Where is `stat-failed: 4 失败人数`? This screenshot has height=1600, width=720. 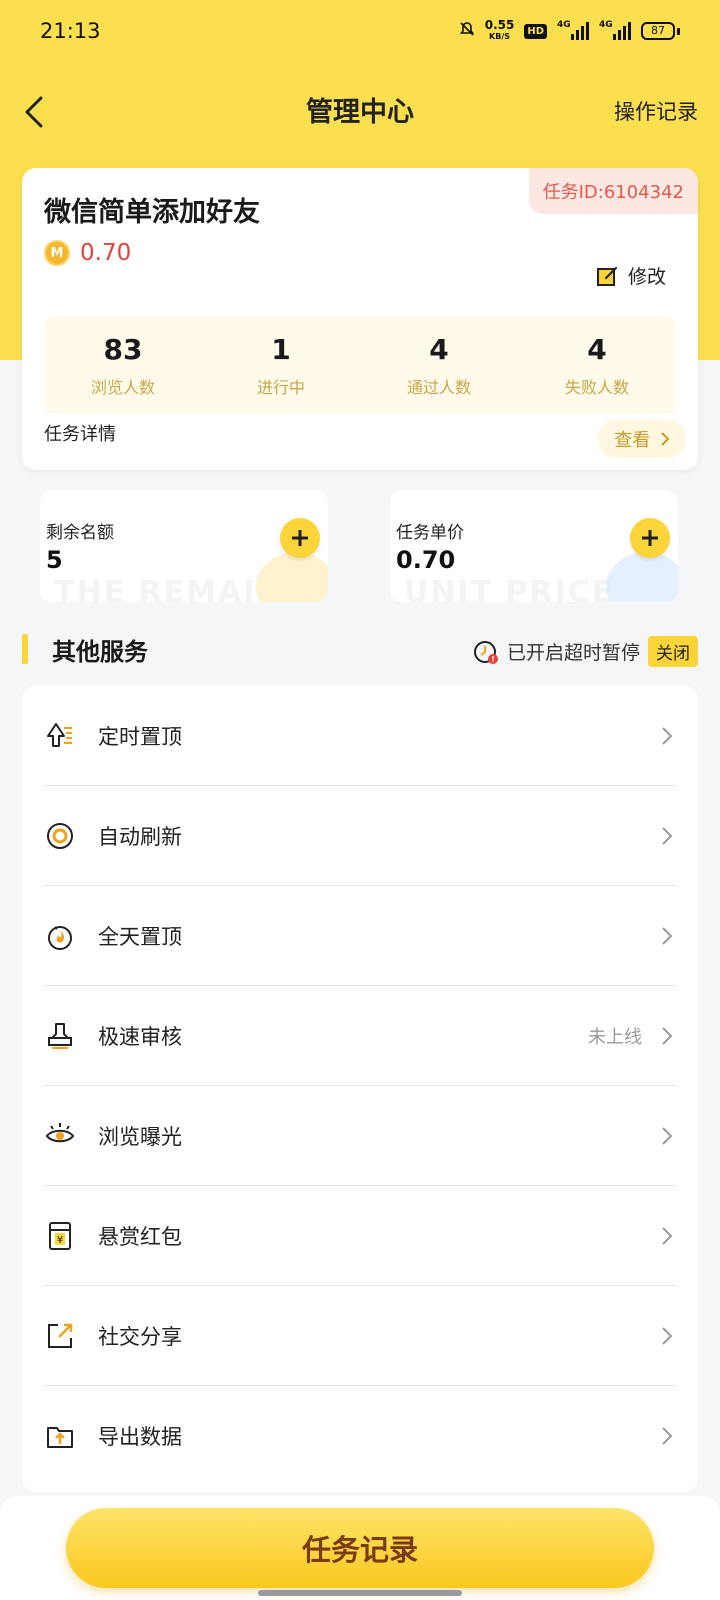 stat-failed: 4 失败人数 is located at coordinates (597, 365).